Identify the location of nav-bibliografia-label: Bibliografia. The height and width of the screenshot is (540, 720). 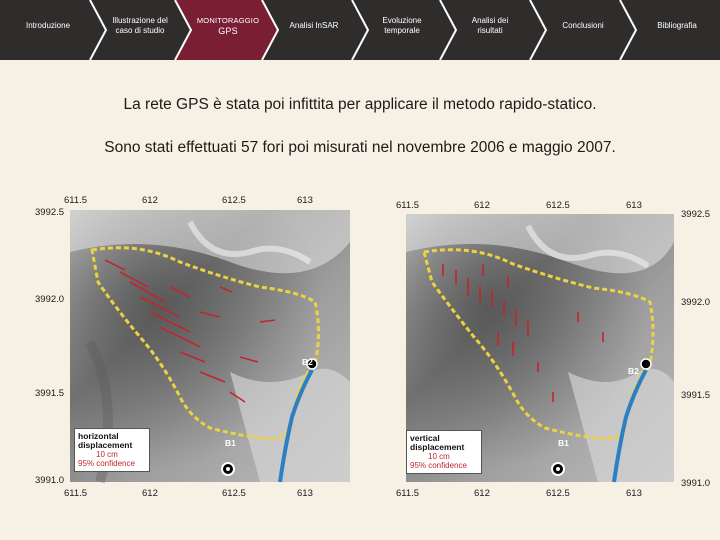
(677, 25).